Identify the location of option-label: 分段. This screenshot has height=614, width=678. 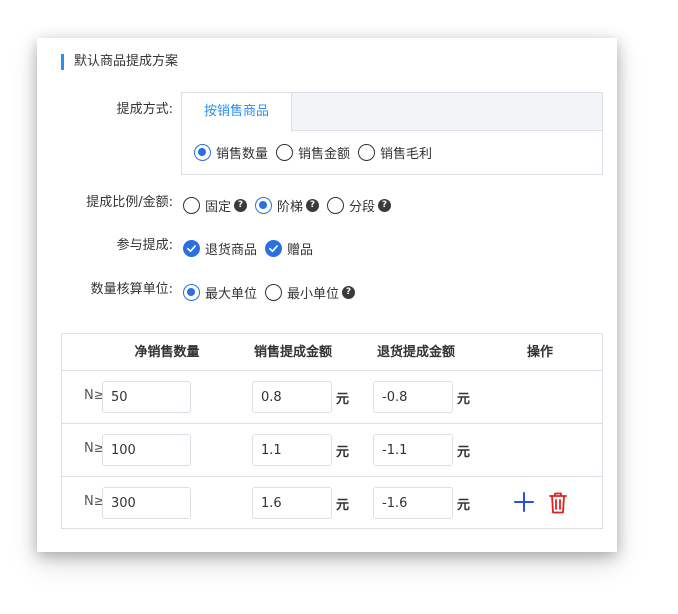
(362, 207).